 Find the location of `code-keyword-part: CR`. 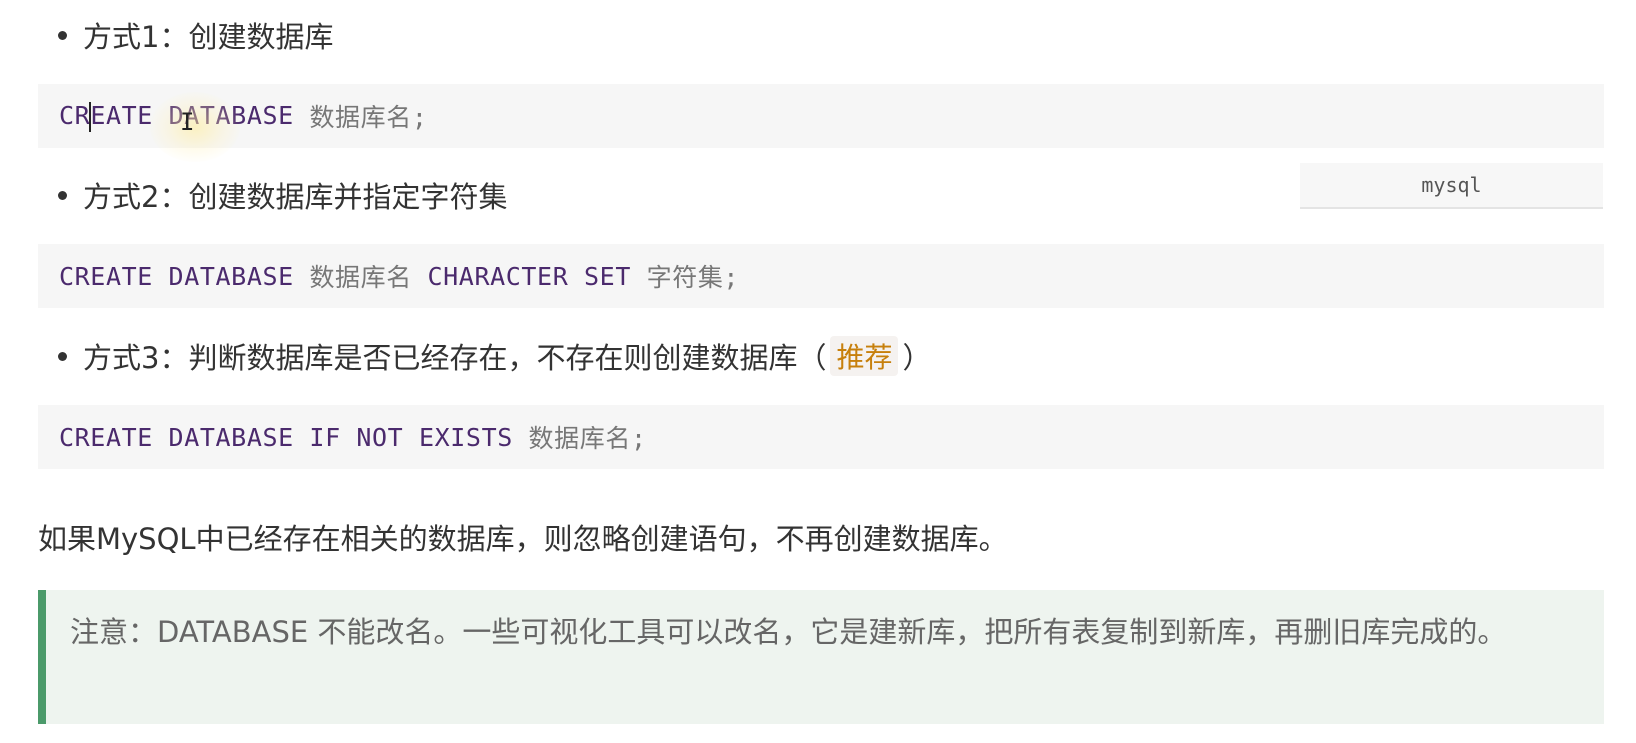

code-keyword-part: CR is located at coordinates (75, 115).